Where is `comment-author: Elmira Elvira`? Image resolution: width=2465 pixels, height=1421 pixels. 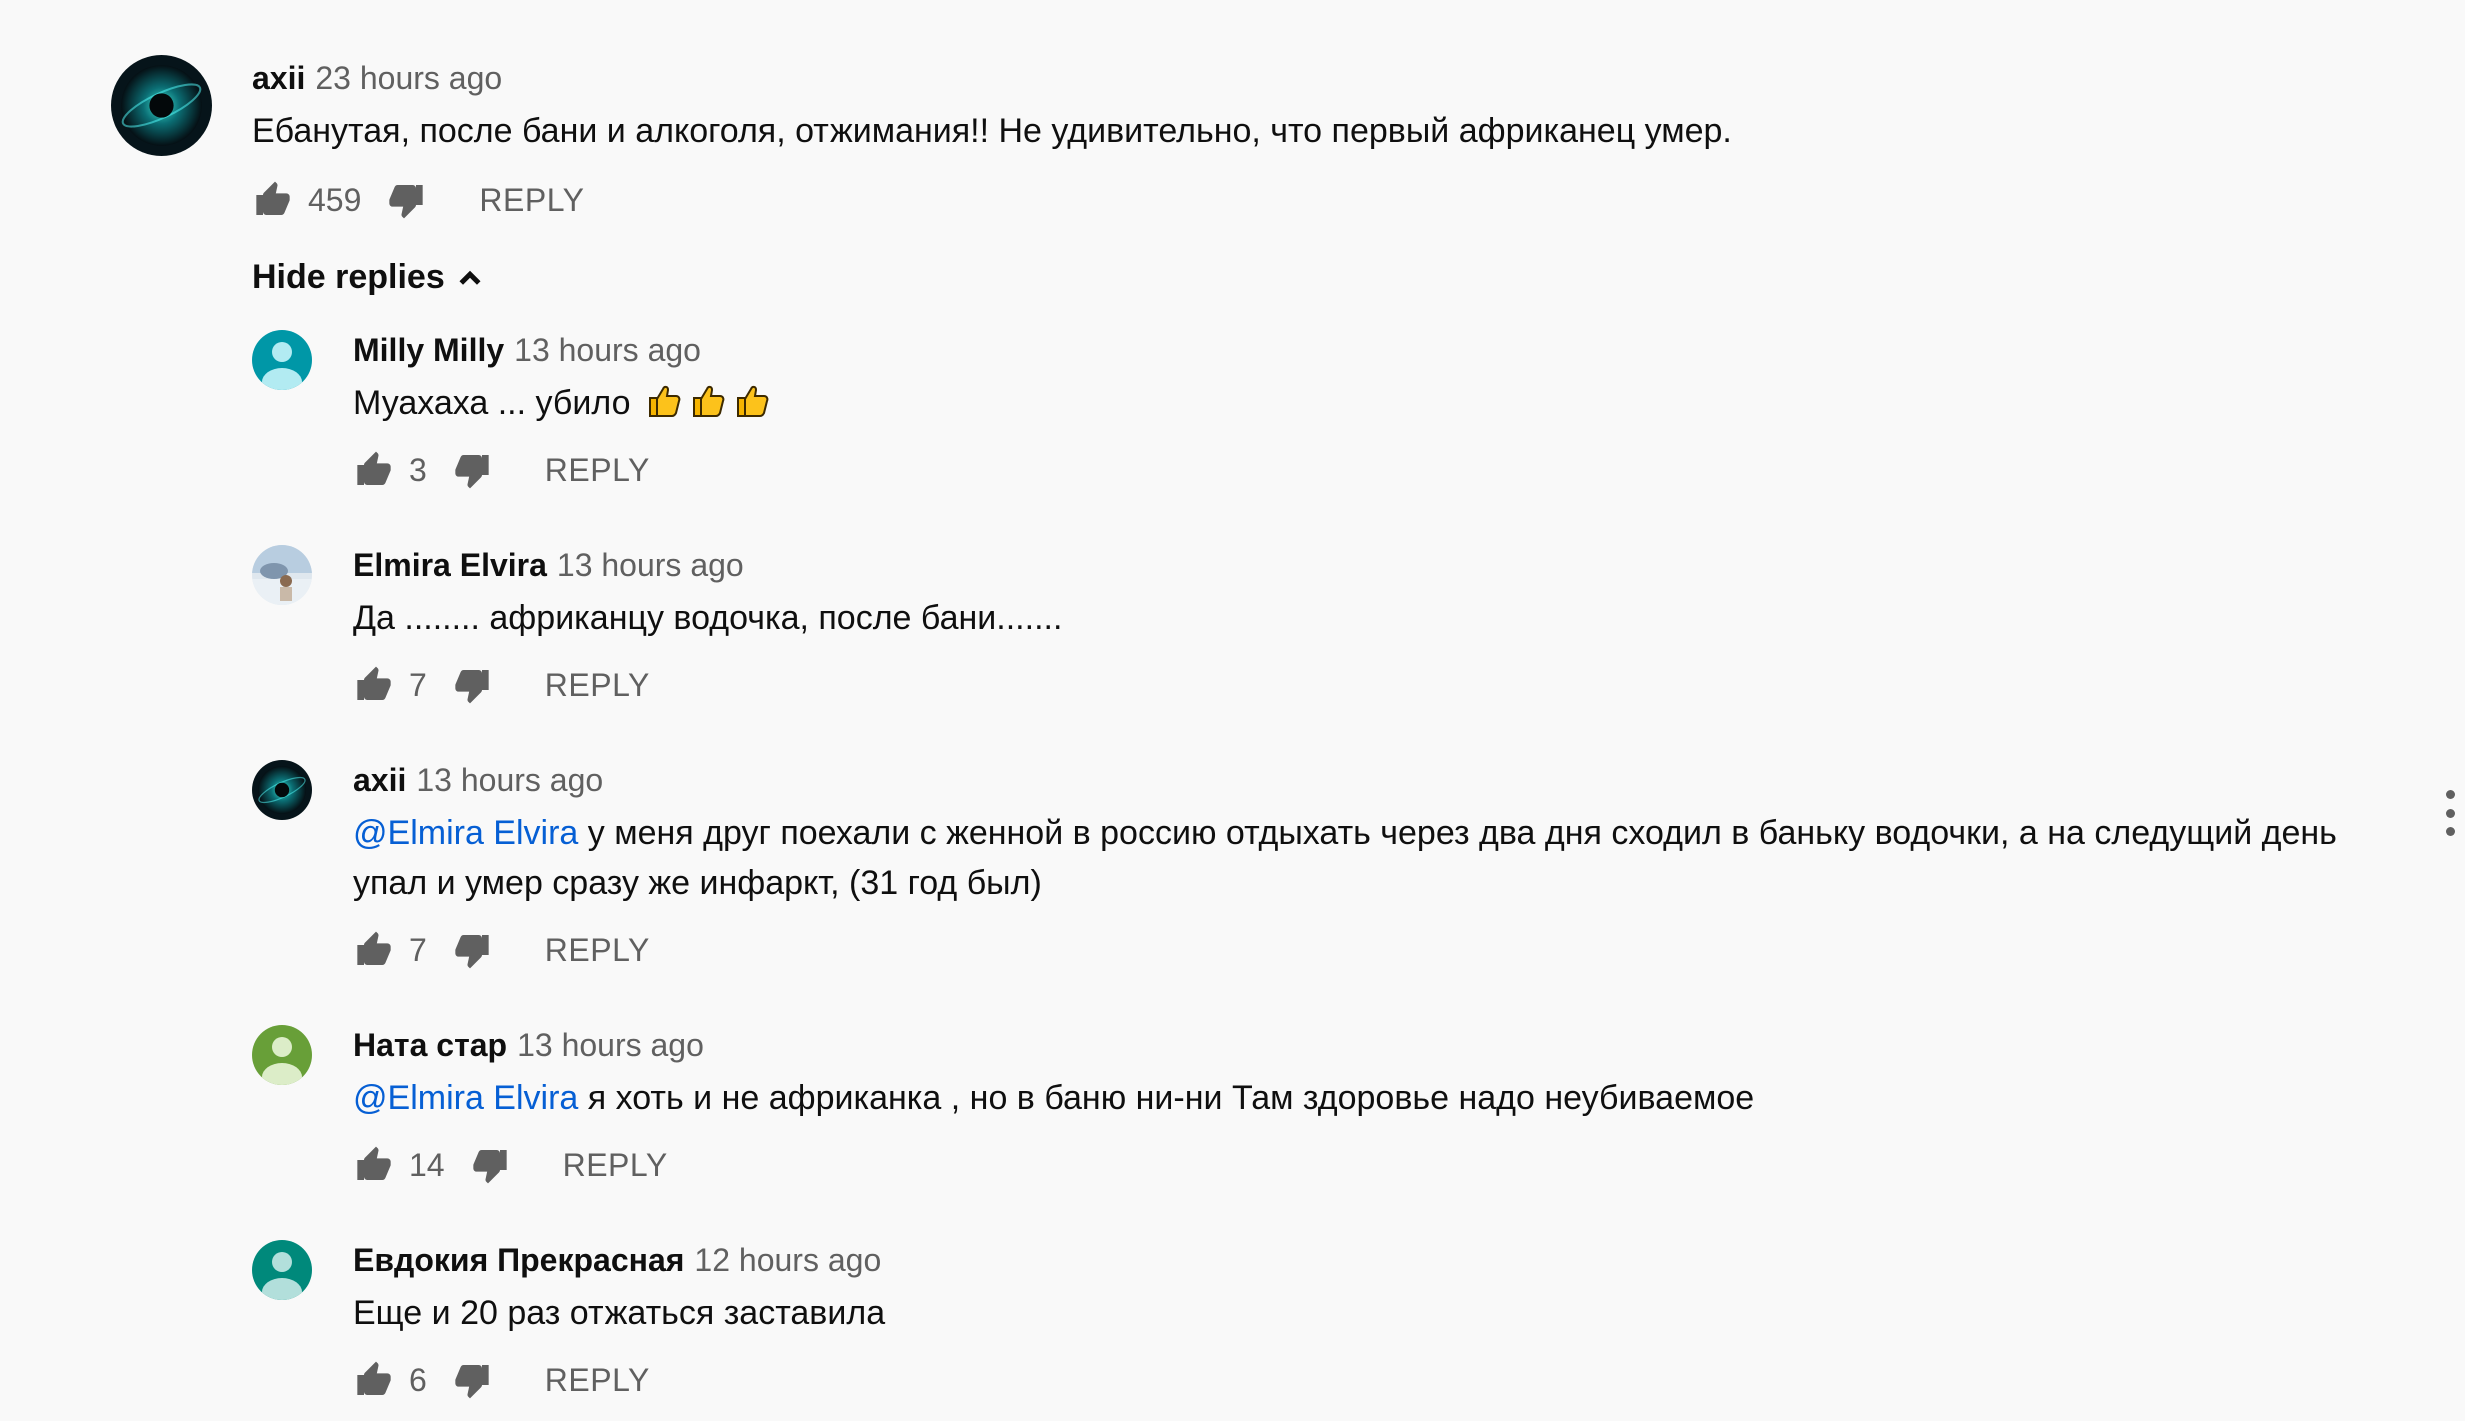 comment-author: Elmira Elvira is located at coordinates (450, 565).